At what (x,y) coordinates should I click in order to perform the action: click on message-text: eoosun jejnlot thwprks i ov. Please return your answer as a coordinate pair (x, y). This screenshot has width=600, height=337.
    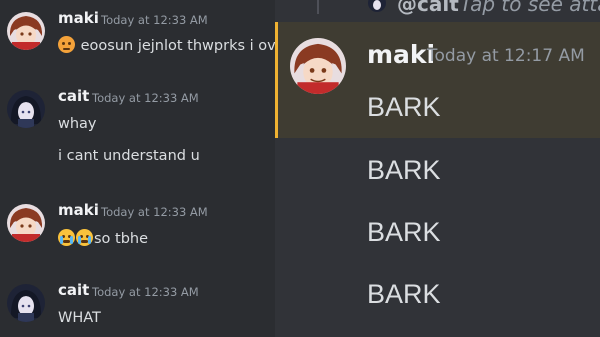
    Looking at the image, I should click on (166, 45).